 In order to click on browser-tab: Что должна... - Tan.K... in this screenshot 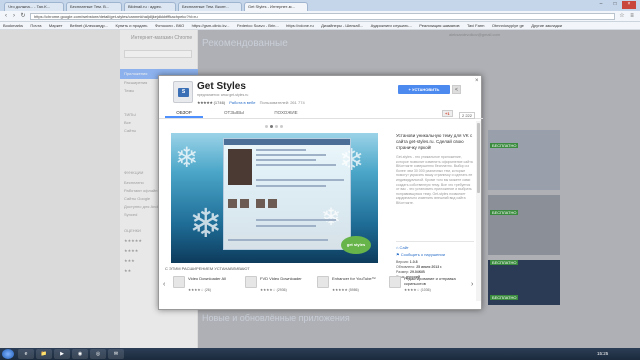, I will do `click(34, 6)`.